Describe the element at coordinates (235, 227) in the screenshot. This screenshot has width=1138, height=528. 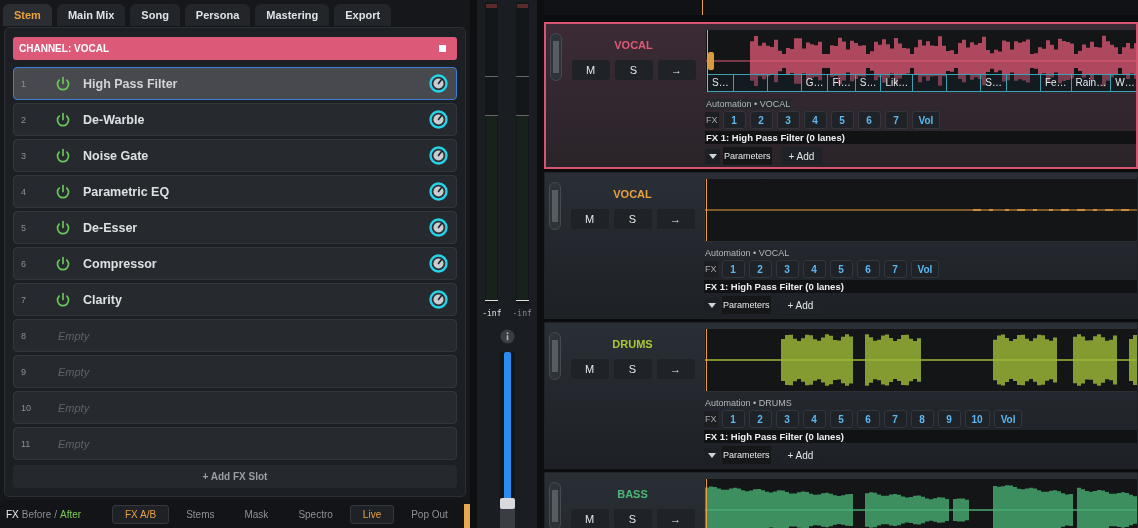
I see `fx-slot: 5 De-Esser` at that location.